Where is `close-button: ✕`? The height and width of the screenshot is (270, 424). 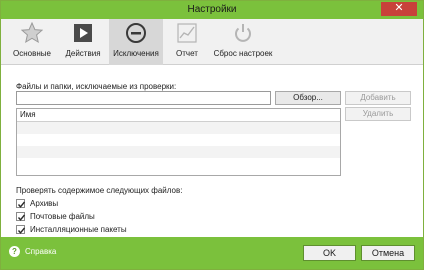 close-button: ✕ is located at coordinates (399, 9).